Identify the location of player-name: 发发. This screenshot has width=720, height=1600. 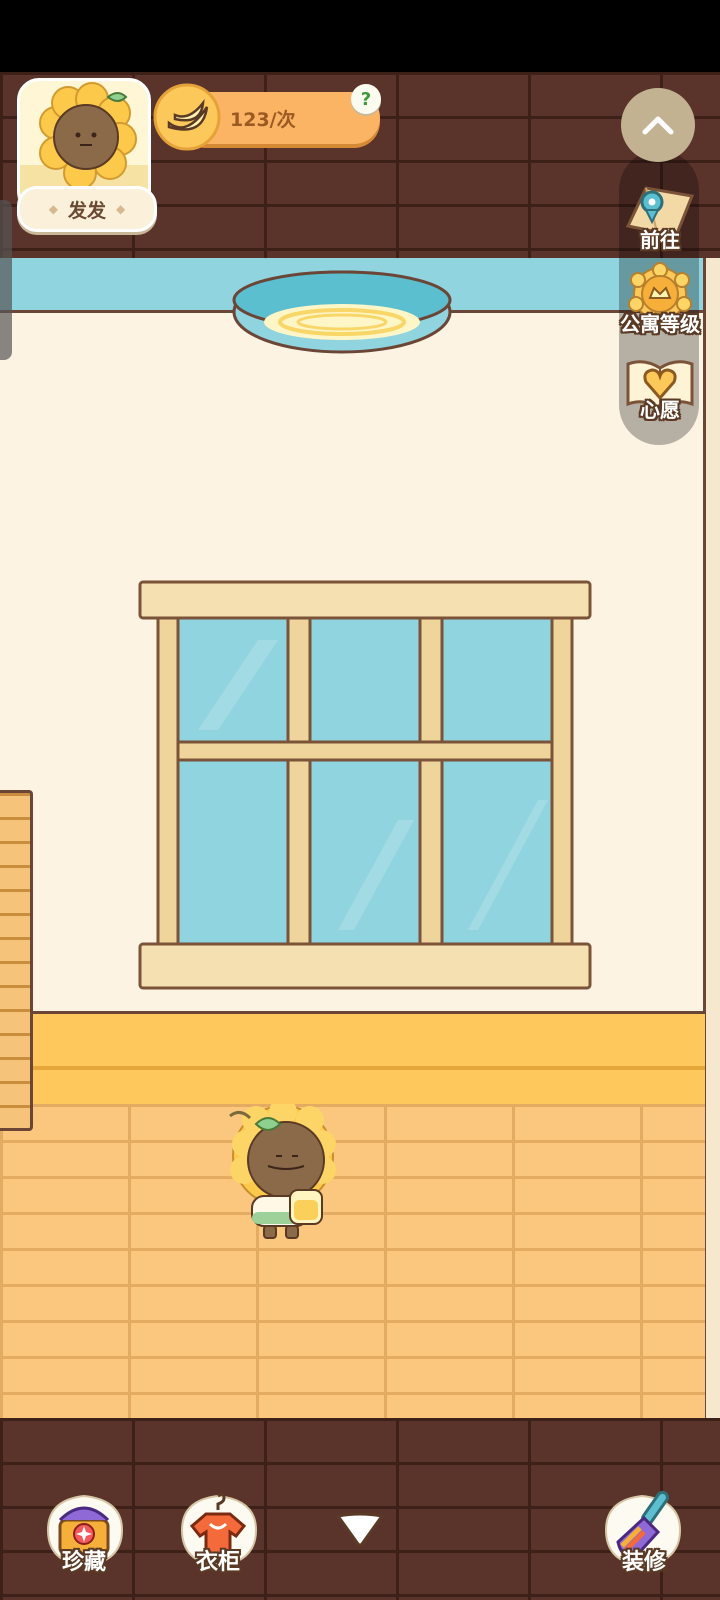
(86, 210).